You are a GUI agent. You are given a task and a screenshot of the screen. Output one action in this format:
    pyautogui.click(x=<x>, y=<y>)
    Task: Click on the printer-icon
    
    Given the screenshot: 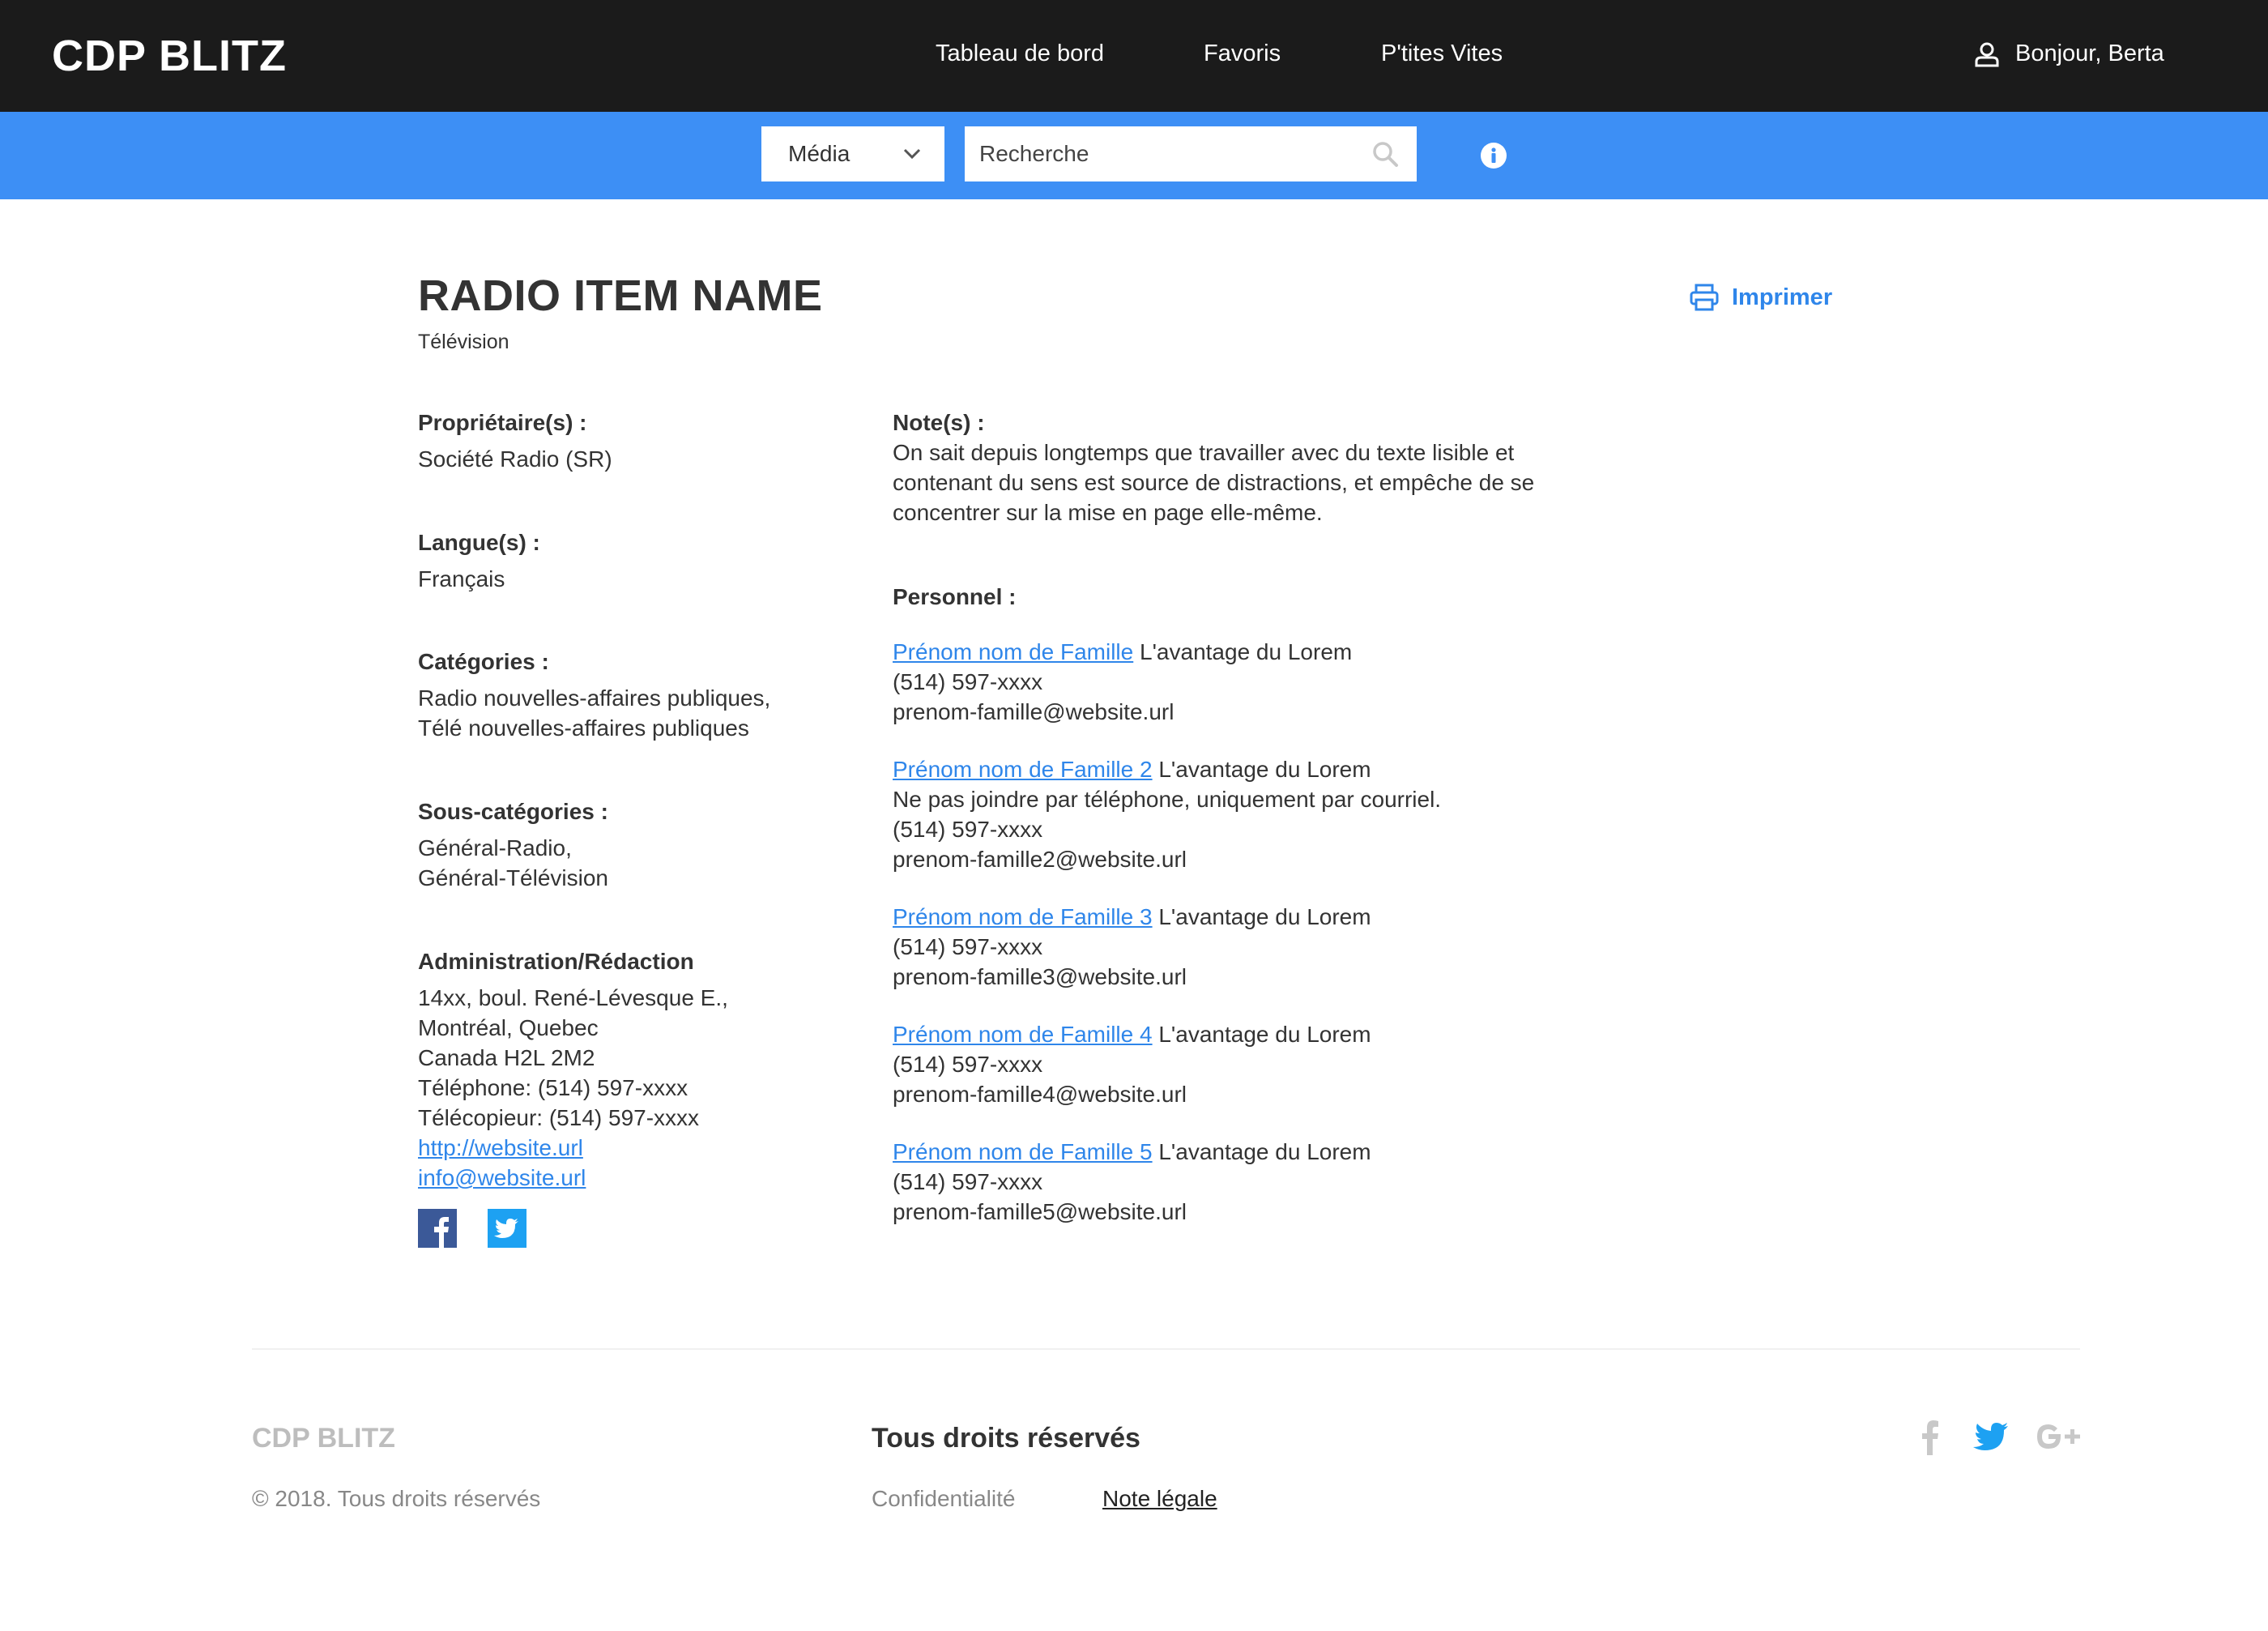 What is the action you would take?
    pyautogui.click(x=1705, y=297)
    